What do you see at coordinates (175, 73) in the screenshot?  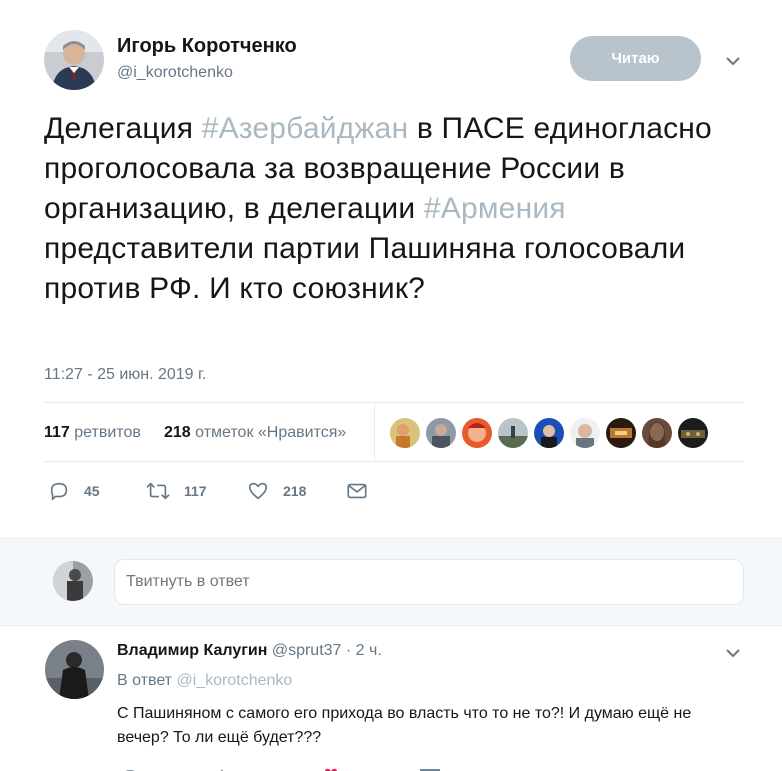 I see `author-handle: @i_korotchenko` at bounding box center [175, 73].